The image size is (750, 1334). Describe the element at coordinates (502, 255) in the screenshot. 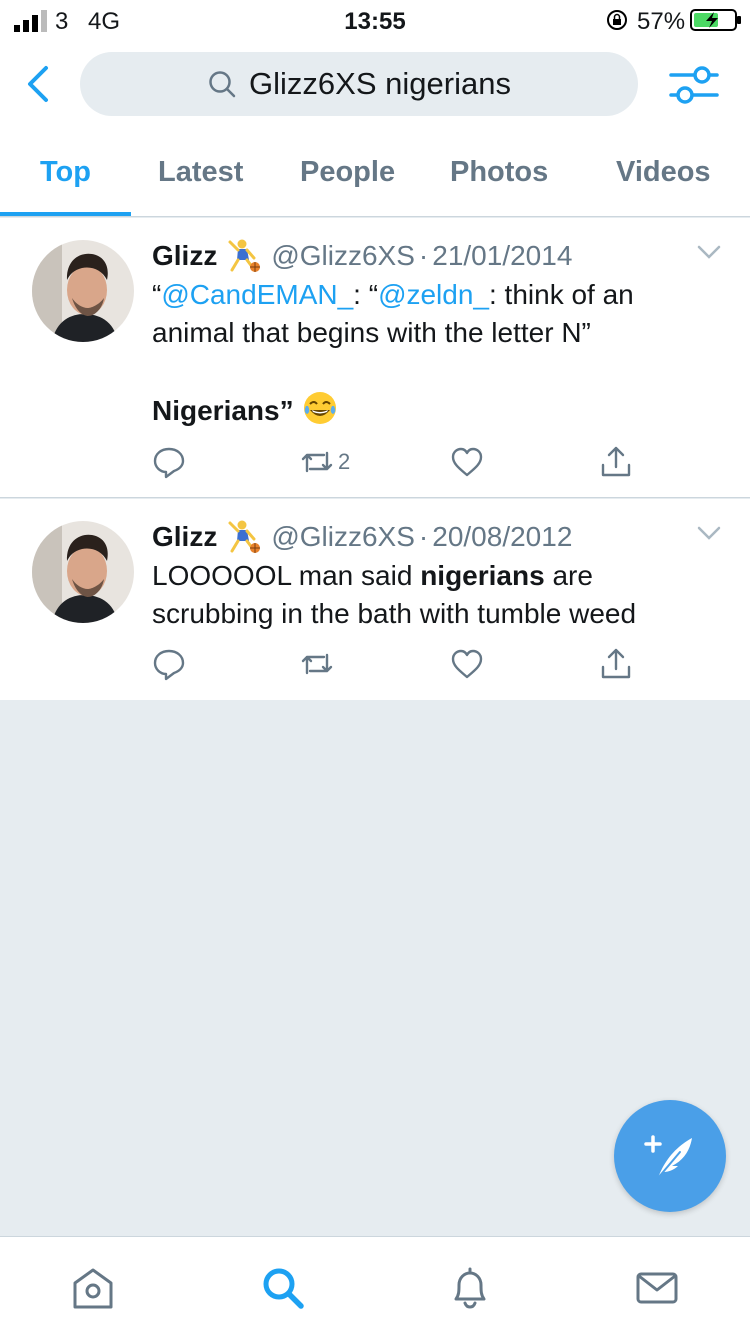

I see `tweet-date: 21/01/2014` at that location.